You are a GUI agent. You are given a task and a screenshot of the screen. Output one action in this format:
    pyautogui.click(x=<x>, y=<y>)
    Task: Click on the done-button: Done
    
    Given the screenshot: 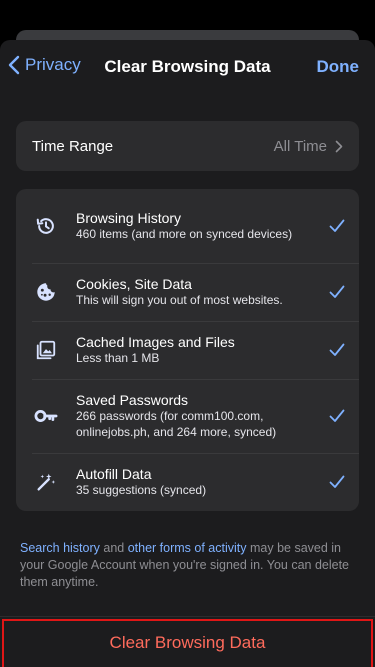 What is the action you would take?
    pyautogui.click(x=338, y=67)
    